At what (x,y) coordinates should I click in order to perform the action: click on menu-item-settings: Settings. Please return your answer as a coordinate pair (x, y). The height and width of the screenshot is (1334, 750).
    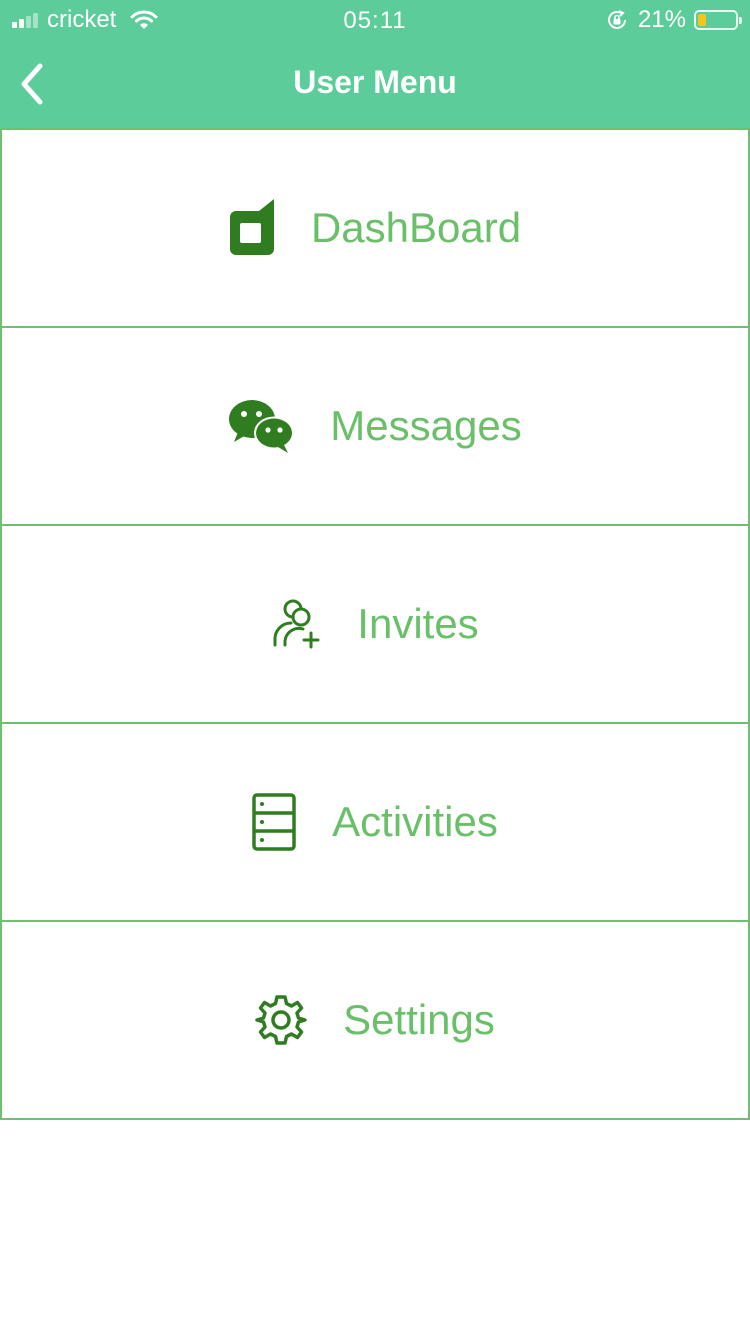
    Looking at the image, I should click on (375, 1020).